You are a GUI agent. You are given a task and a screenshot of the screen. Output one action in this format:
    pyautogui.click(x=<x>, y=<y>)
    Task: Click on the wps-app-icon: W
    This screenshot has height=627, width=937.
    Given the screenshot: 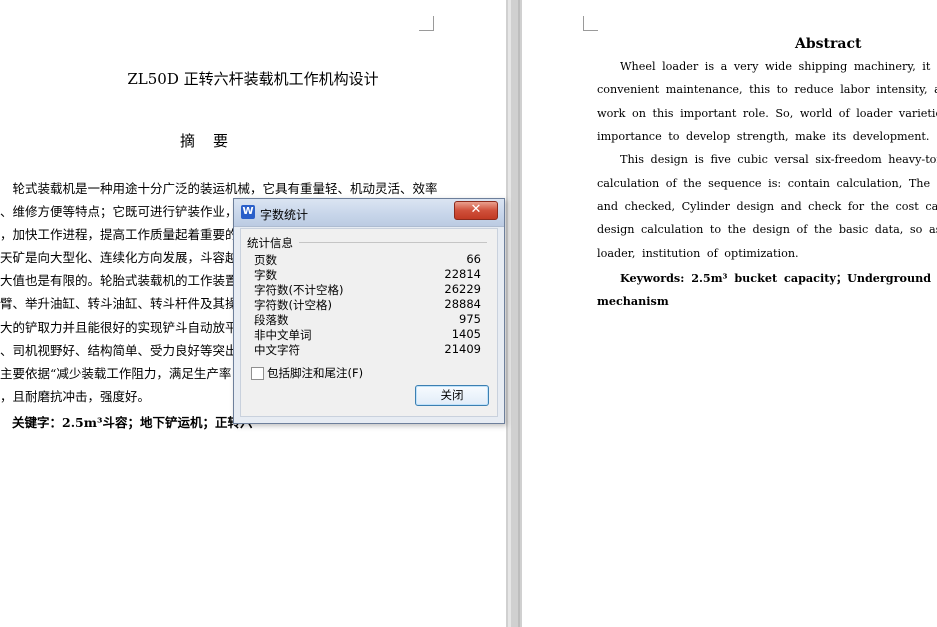 What is the action you would take?
    pyautogui.click(x=248, y=212)
    